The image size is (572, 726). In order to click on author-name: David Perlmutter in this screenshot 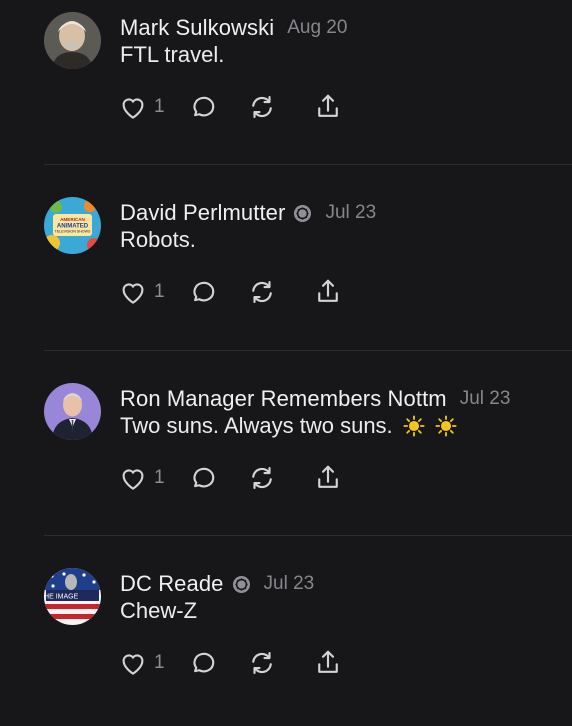, I will do `click(202, 213)`.